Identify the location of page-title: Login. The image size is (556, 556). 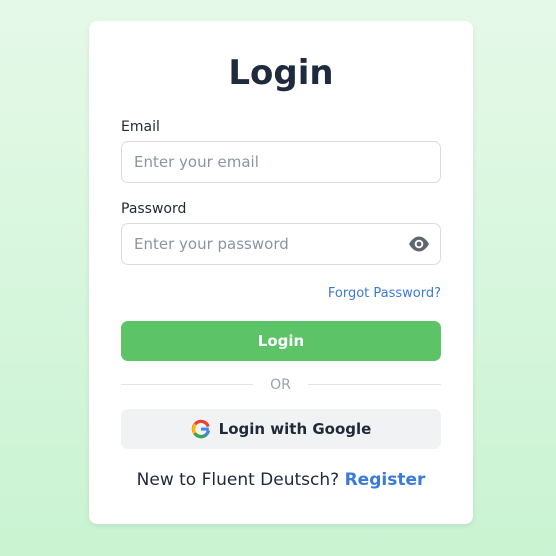
(281, 73).